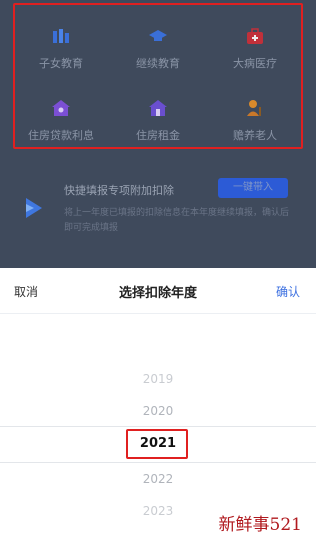  Describe the element at coordinates (158, 379) in the screenshot. I see `year-option: 2019` at that location.